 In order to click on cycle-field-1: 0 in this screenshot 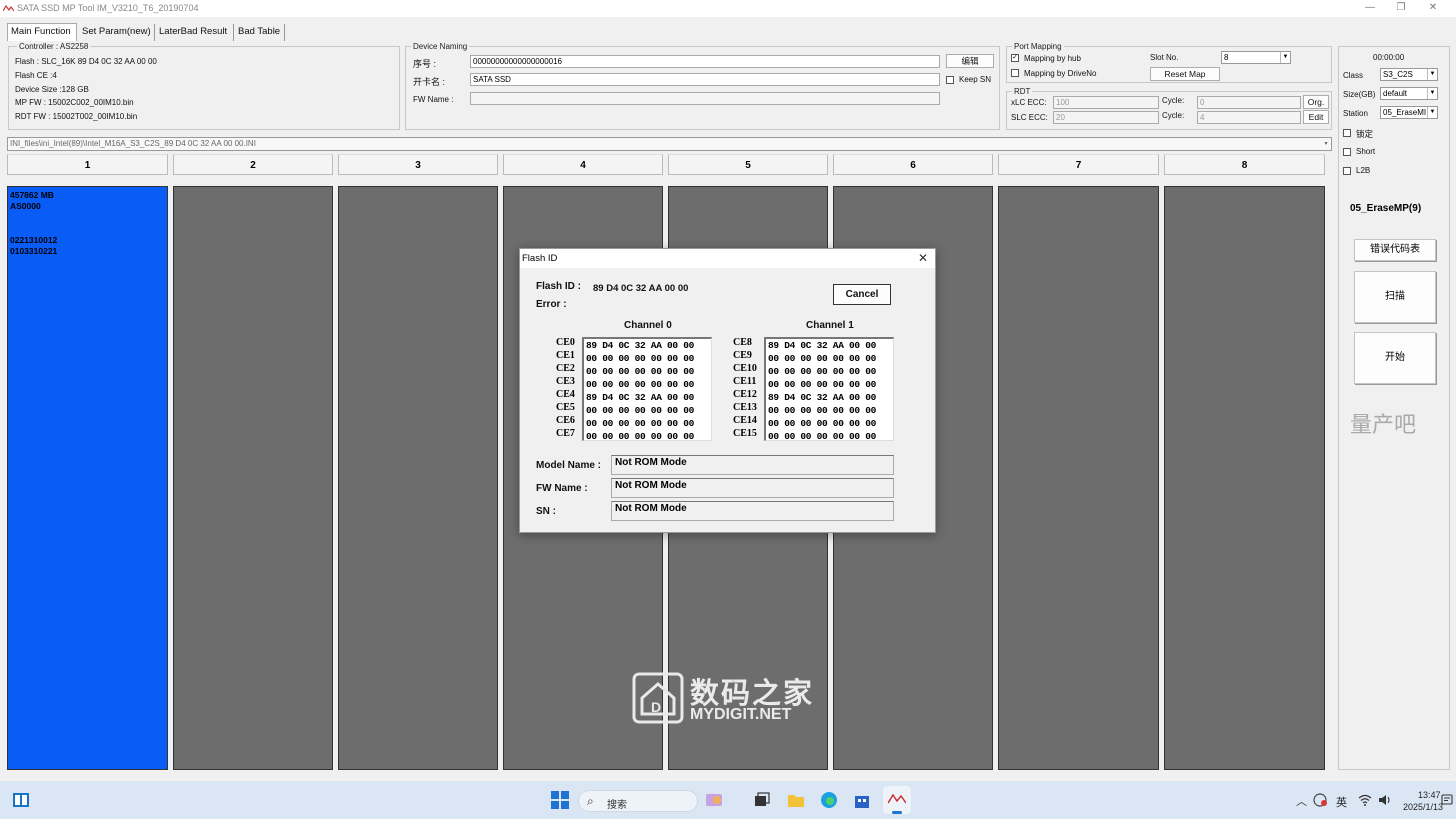, I will do `click(1249, 102)`.